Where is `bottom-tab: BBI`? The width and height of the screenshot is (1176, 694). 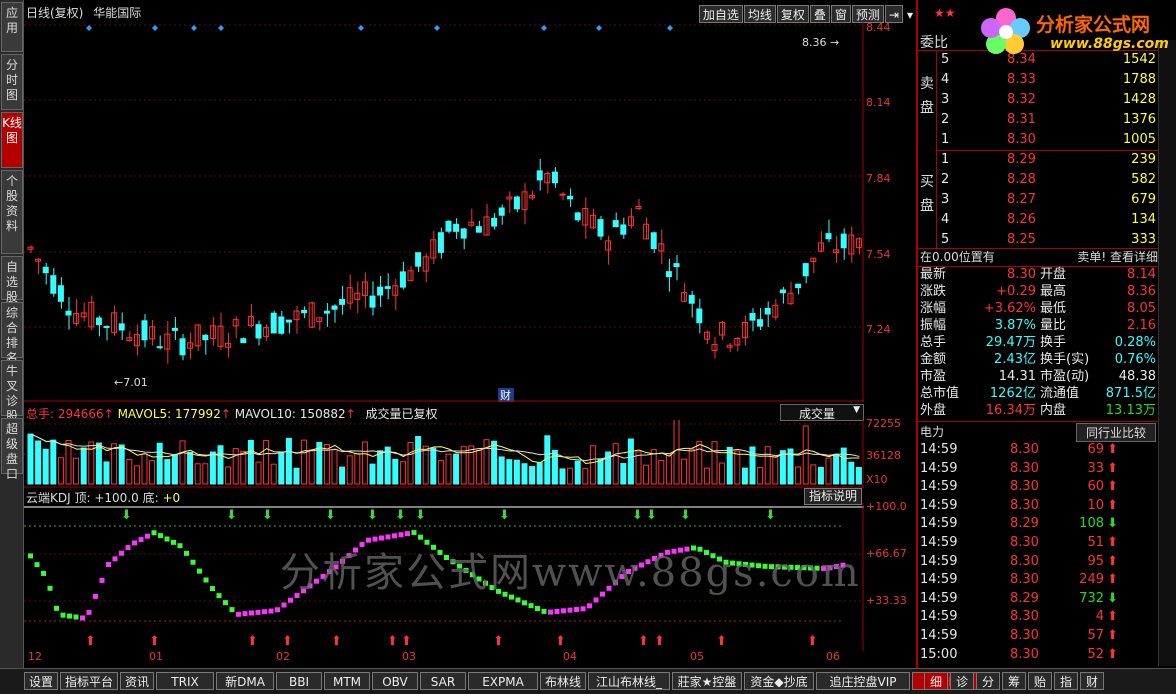 bottom-tab: BBI is located at coordinates (299, 681).